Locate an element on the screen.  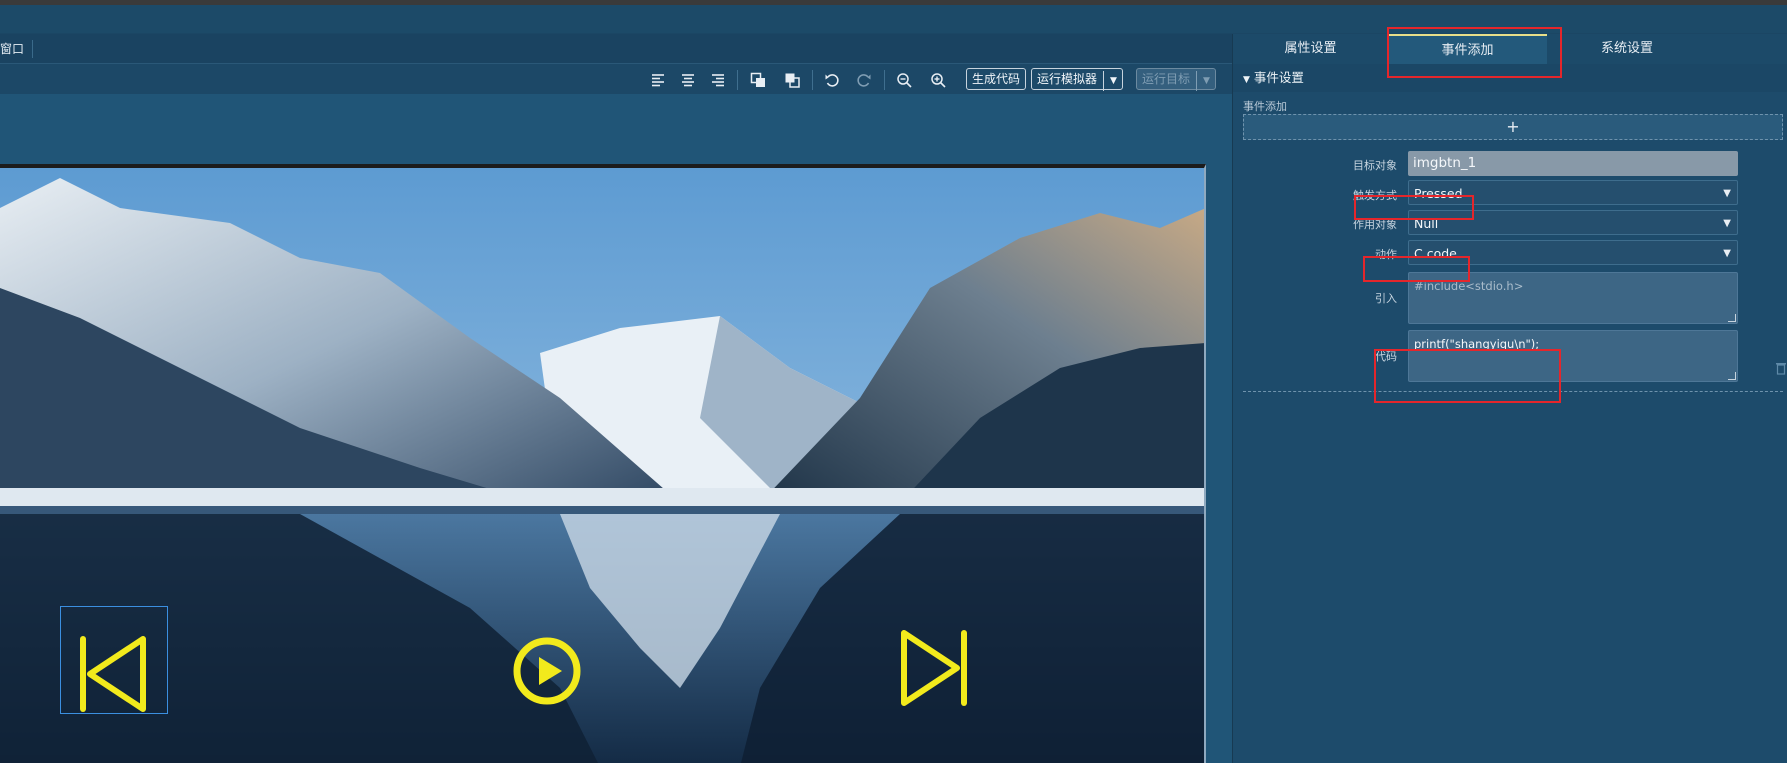
tab-property-settings: 属性设置 is located at coordinates (1310, 49).